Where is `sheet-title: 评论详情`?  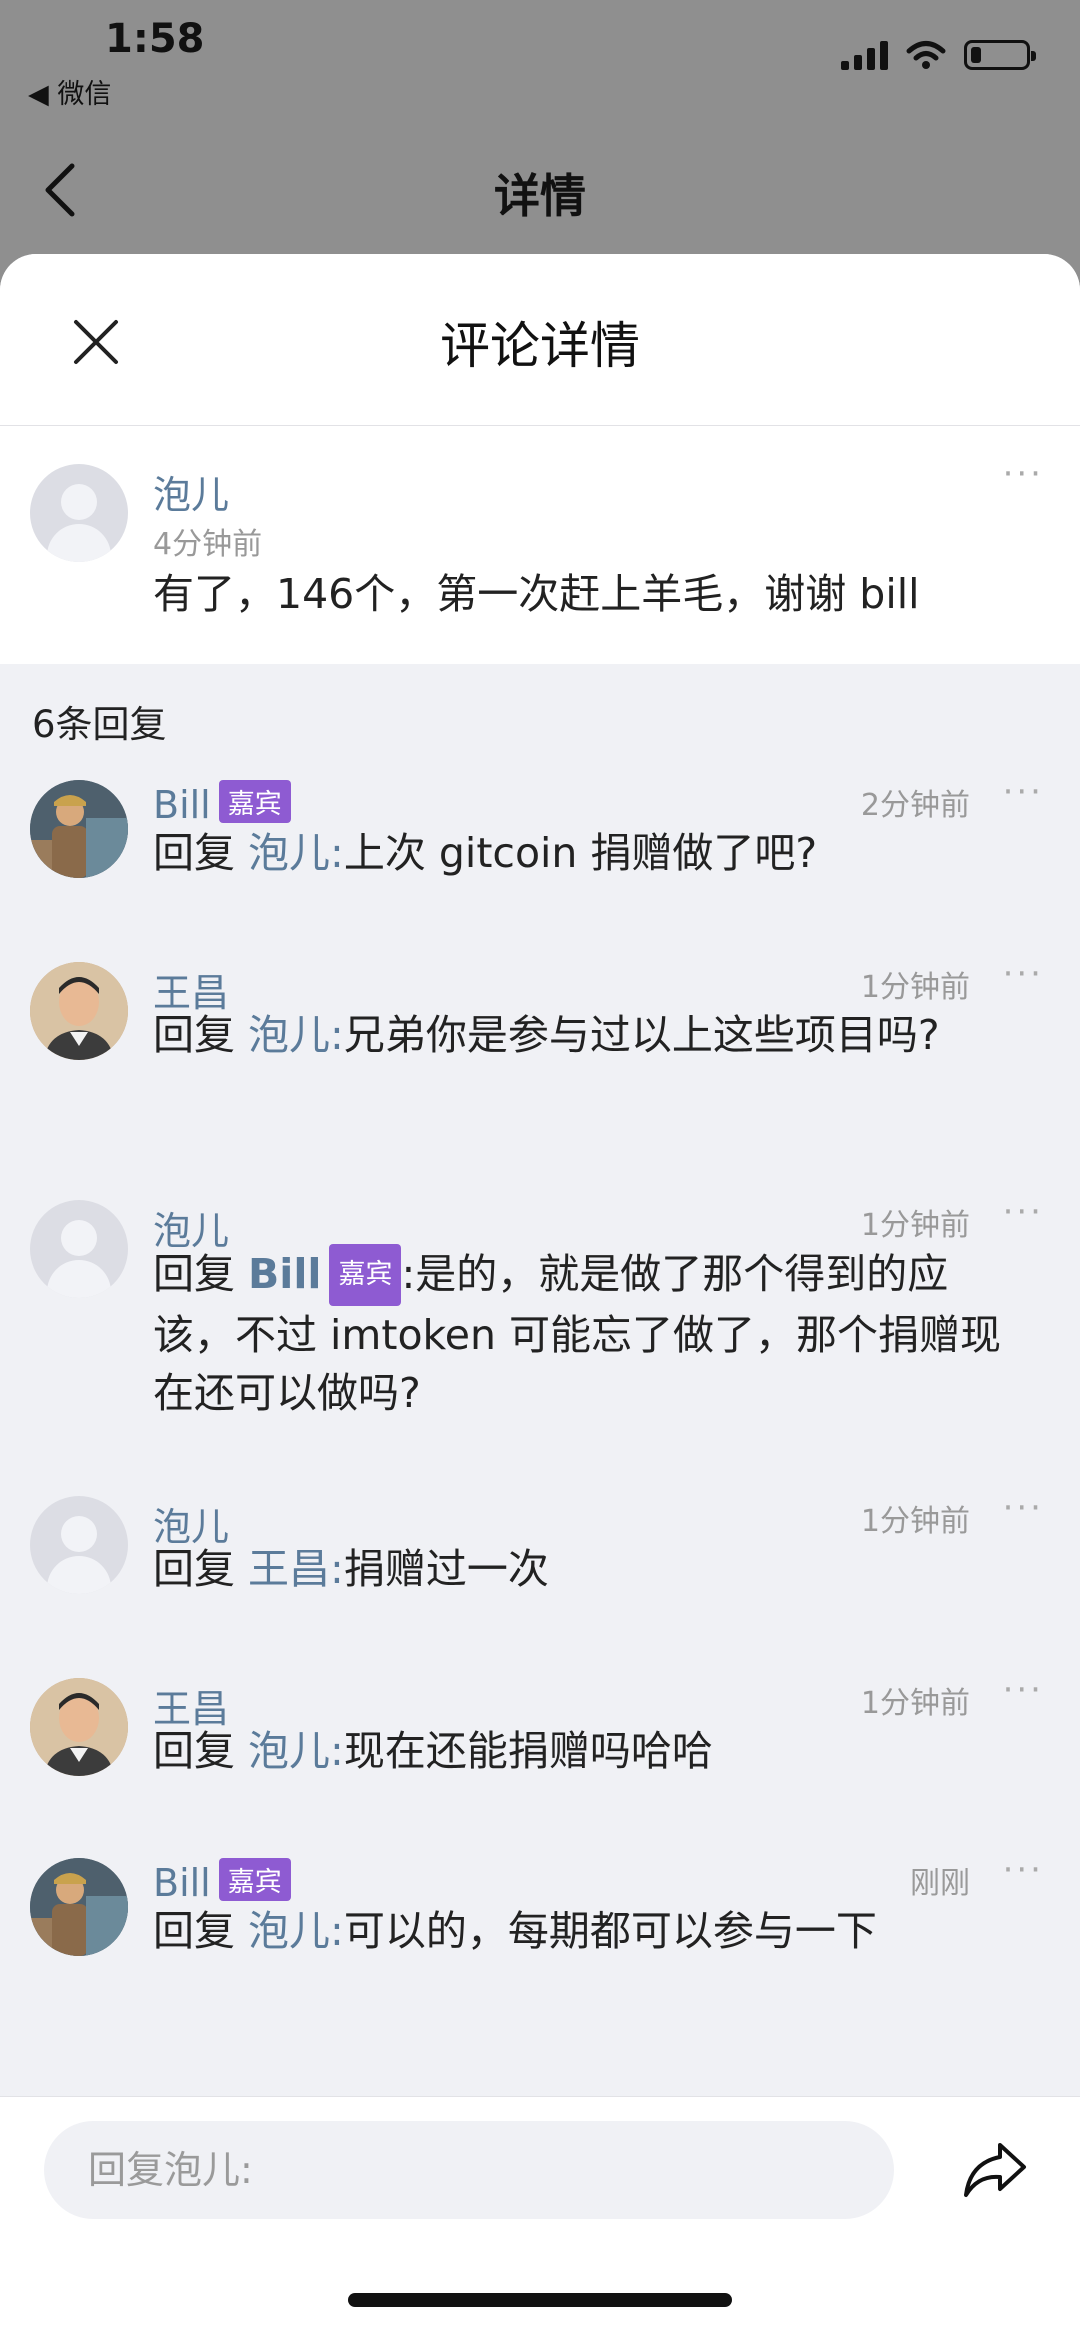 sheet-title: 评论详情 is located at coordinates (540, 346).